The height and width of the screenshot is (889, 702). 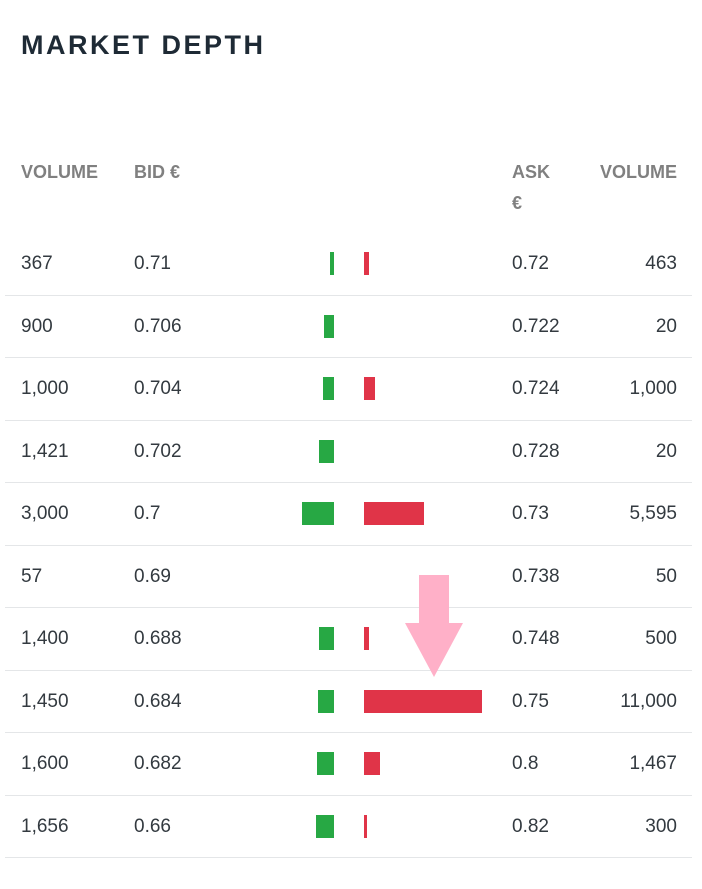 I want to click on bid-volume-cell: 367, so click(x=37, y=263).